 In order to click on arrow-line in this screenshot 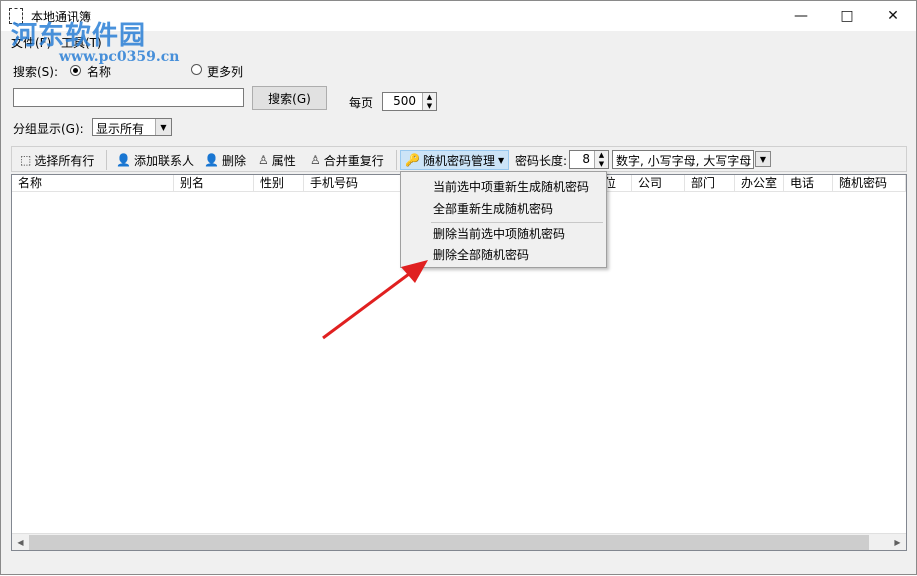, I will do `click(366, 306)`.